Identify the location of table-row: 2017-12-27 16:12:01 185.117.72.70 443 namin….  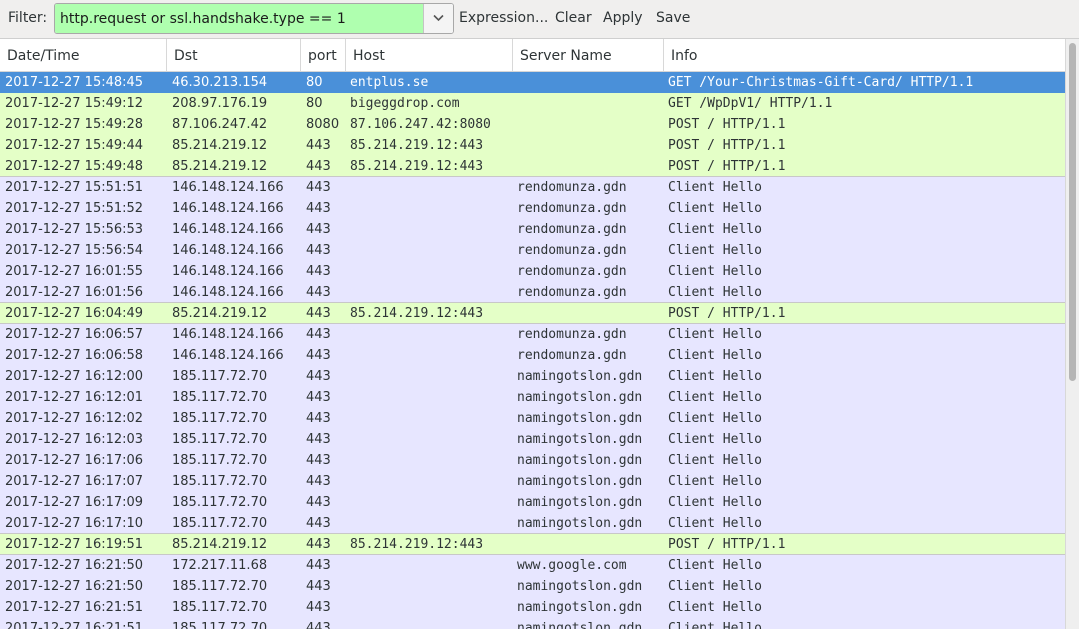
(532, 397).